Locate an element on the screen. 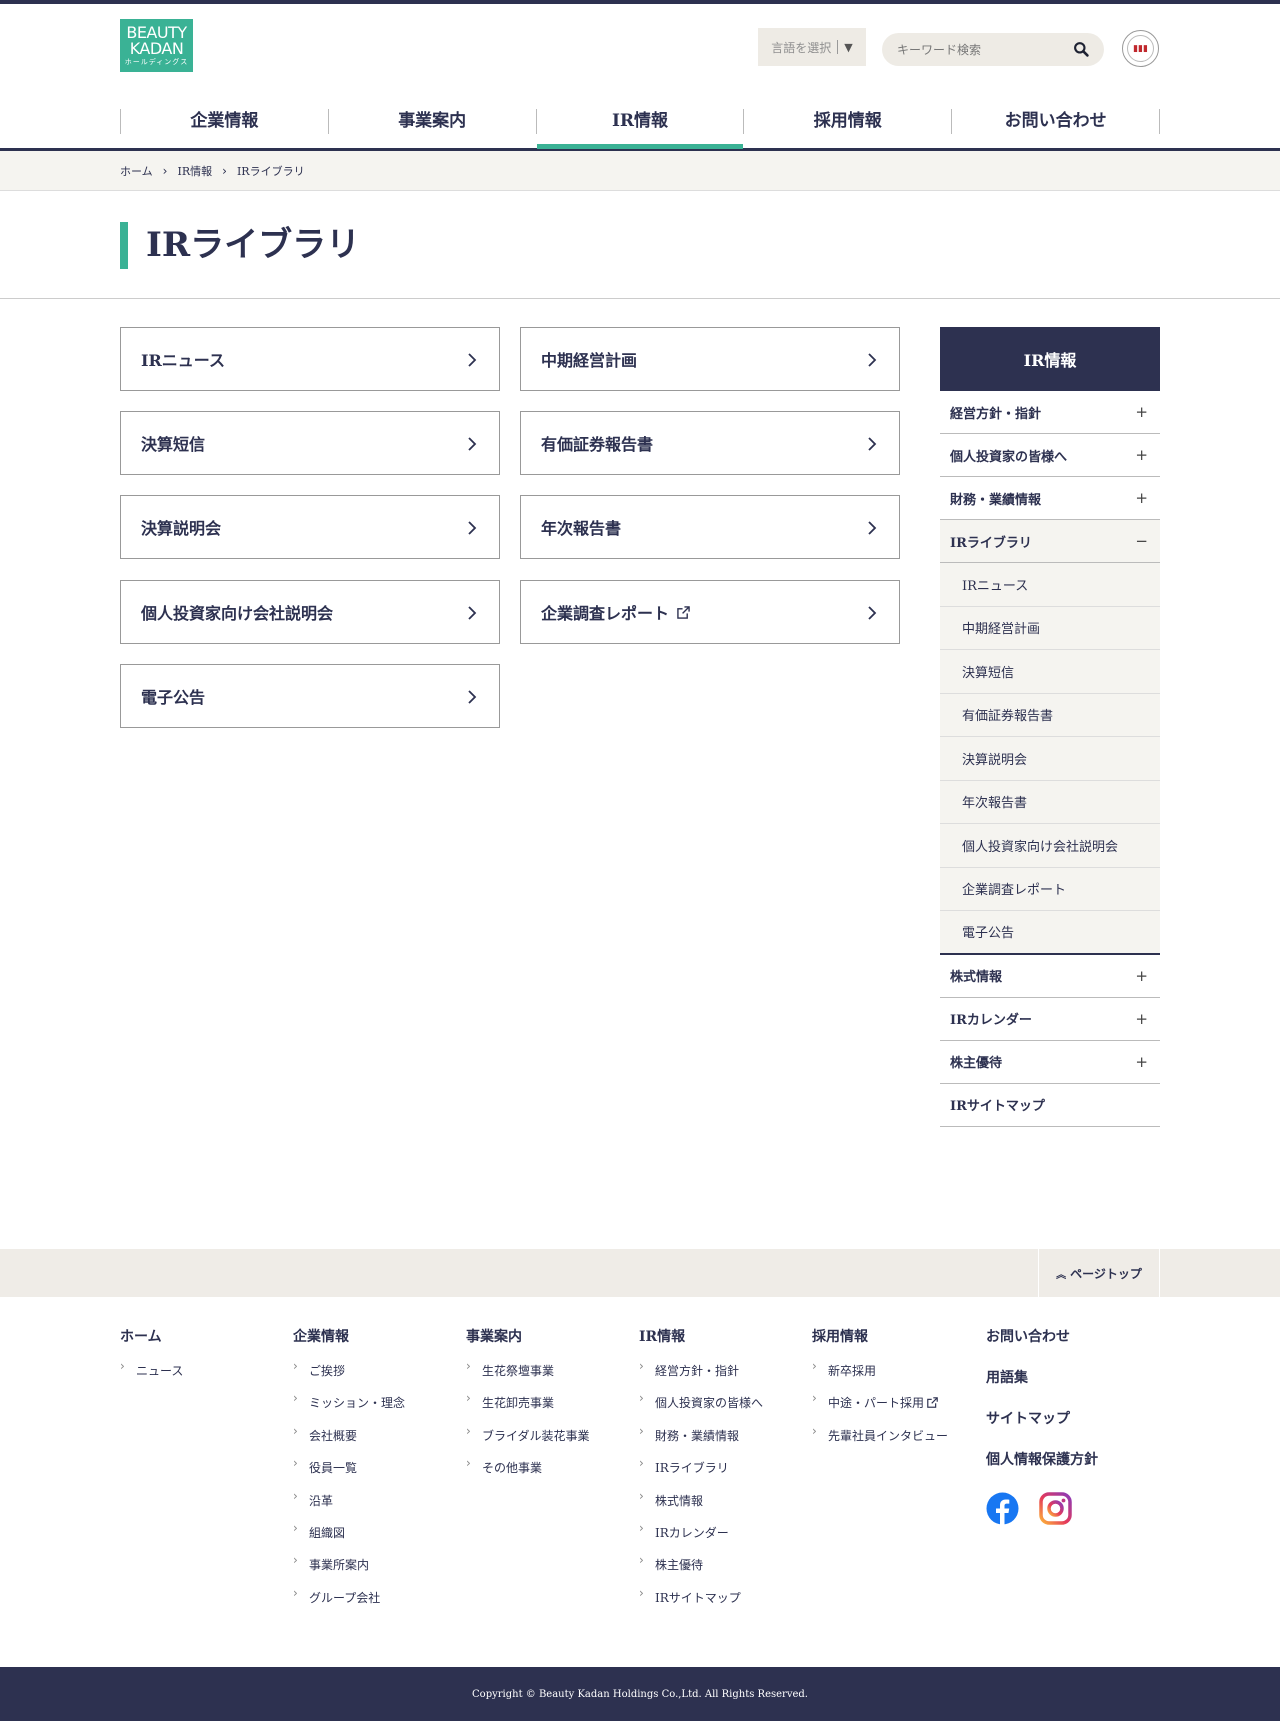 The height and width of the screenshot is (1721, 1280). nav-item-company: 企業情報 is located at coordinates (225, 121).